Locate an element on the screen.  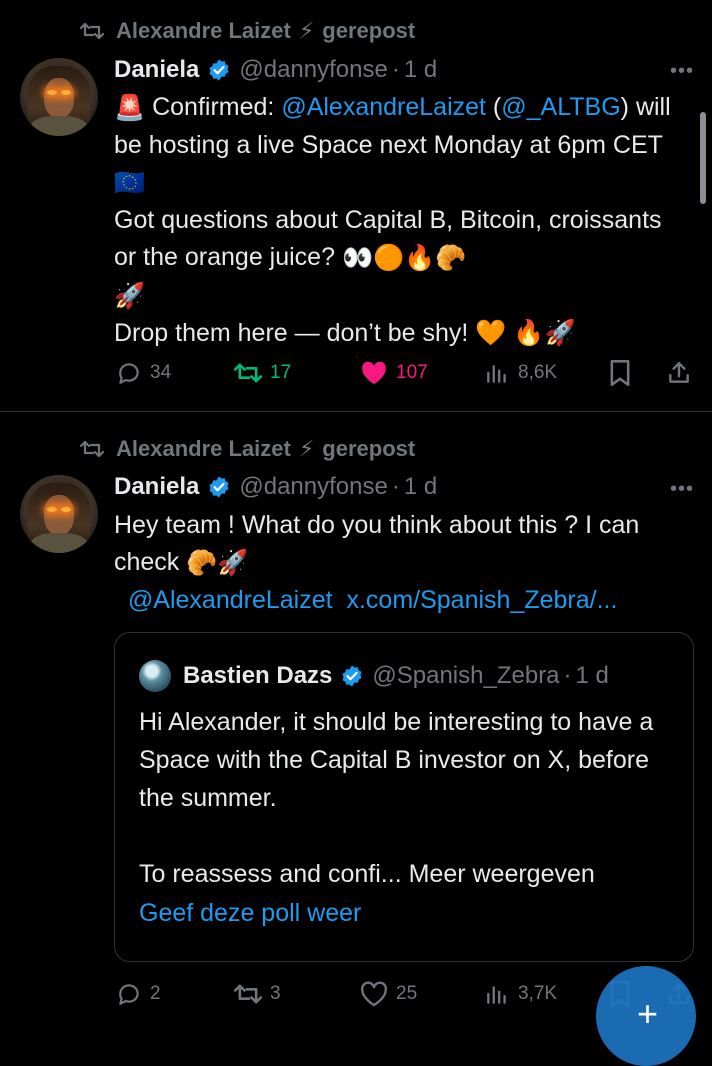
reply-count: 34 is located at coordinates (161, 372).